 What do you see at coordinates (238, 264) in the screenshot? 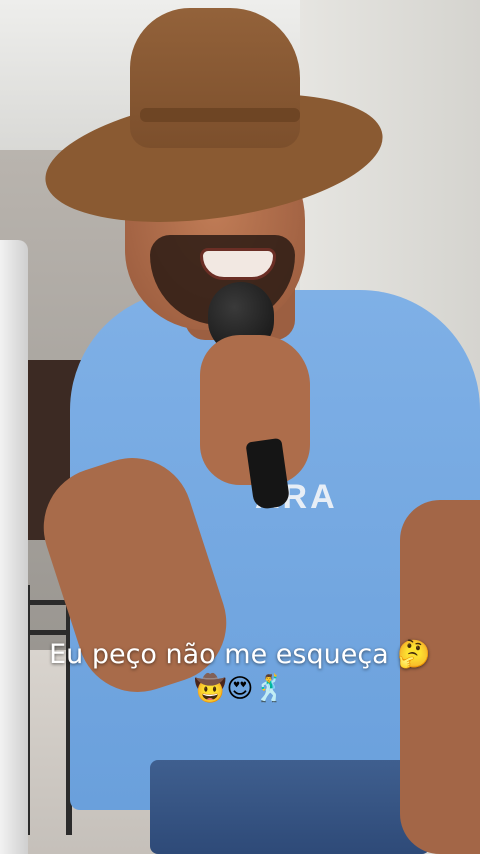
I see `mouth` at bounding box center [238, 264].